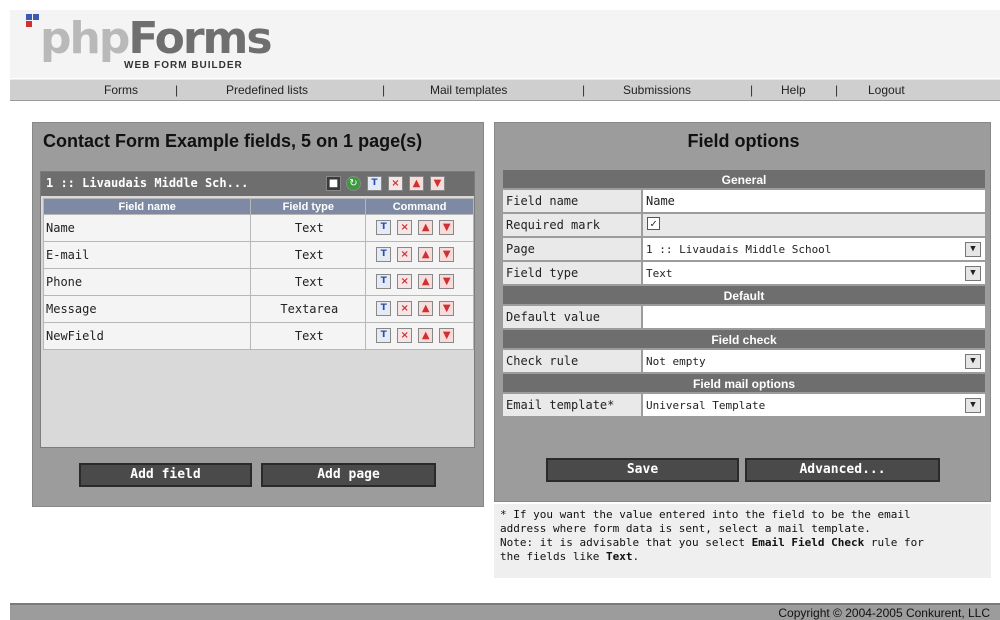 The height and width of the screenshot is (620, 1000). I want to click on add-page-button: Add page, so click(348, 475).